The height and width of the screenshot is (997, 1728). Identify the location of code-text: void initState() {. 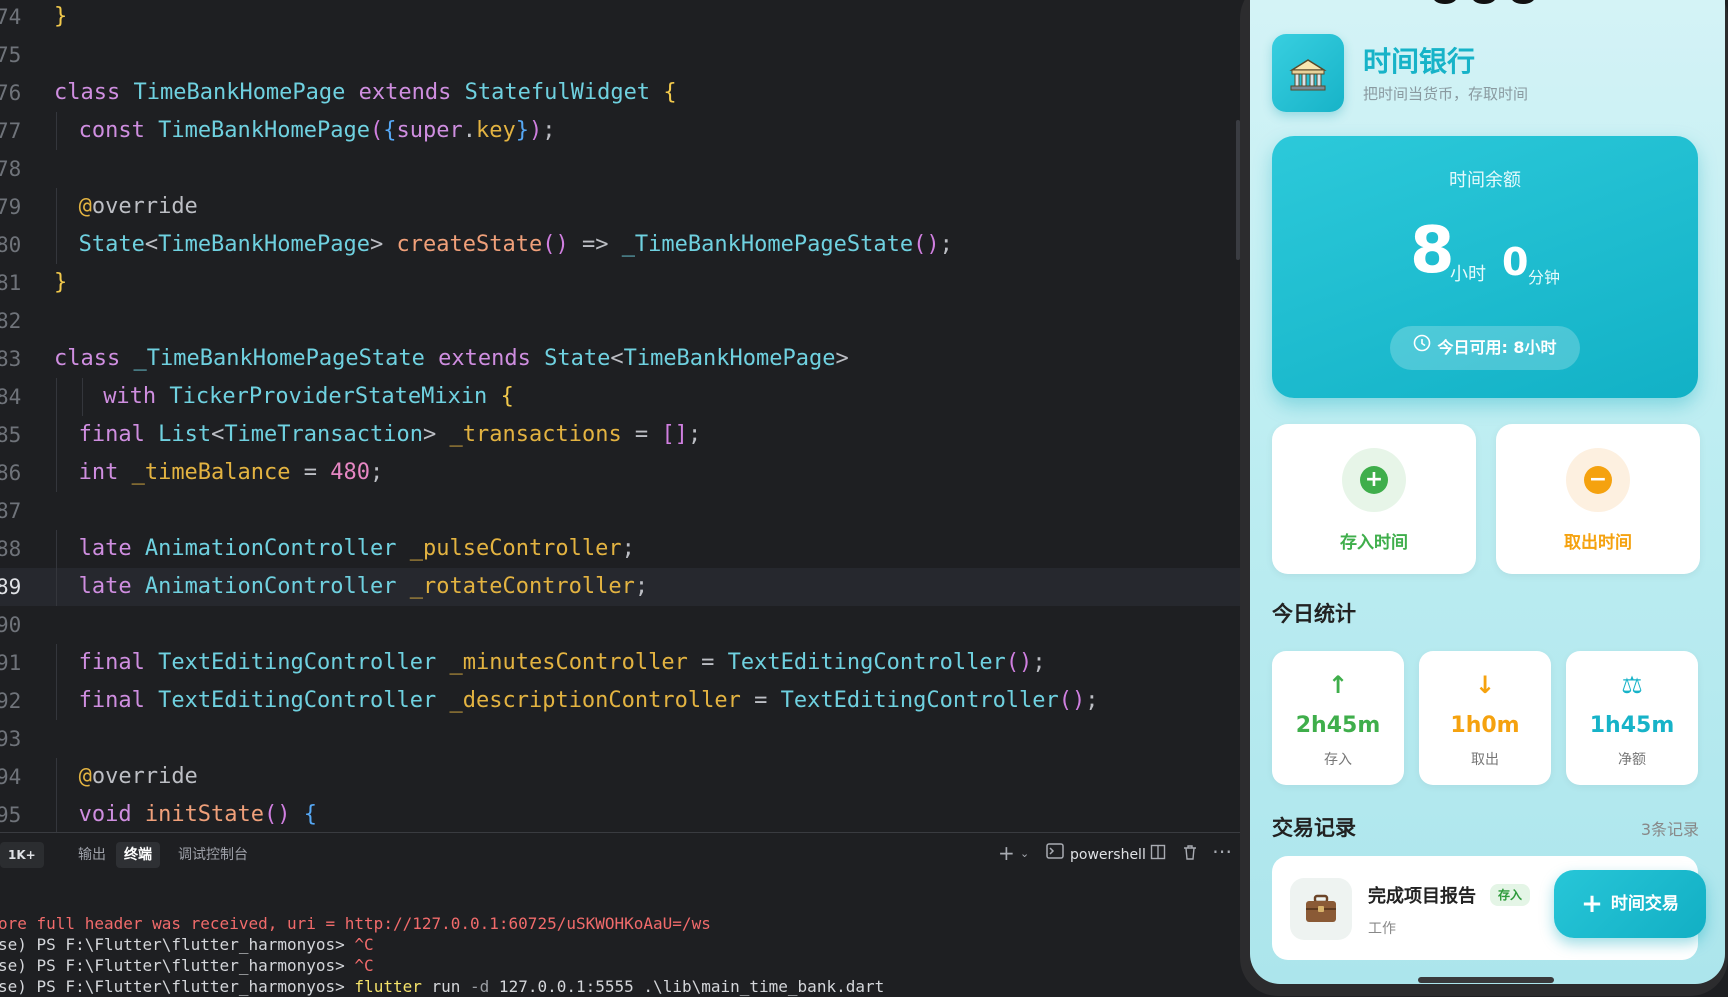
(198, 814).